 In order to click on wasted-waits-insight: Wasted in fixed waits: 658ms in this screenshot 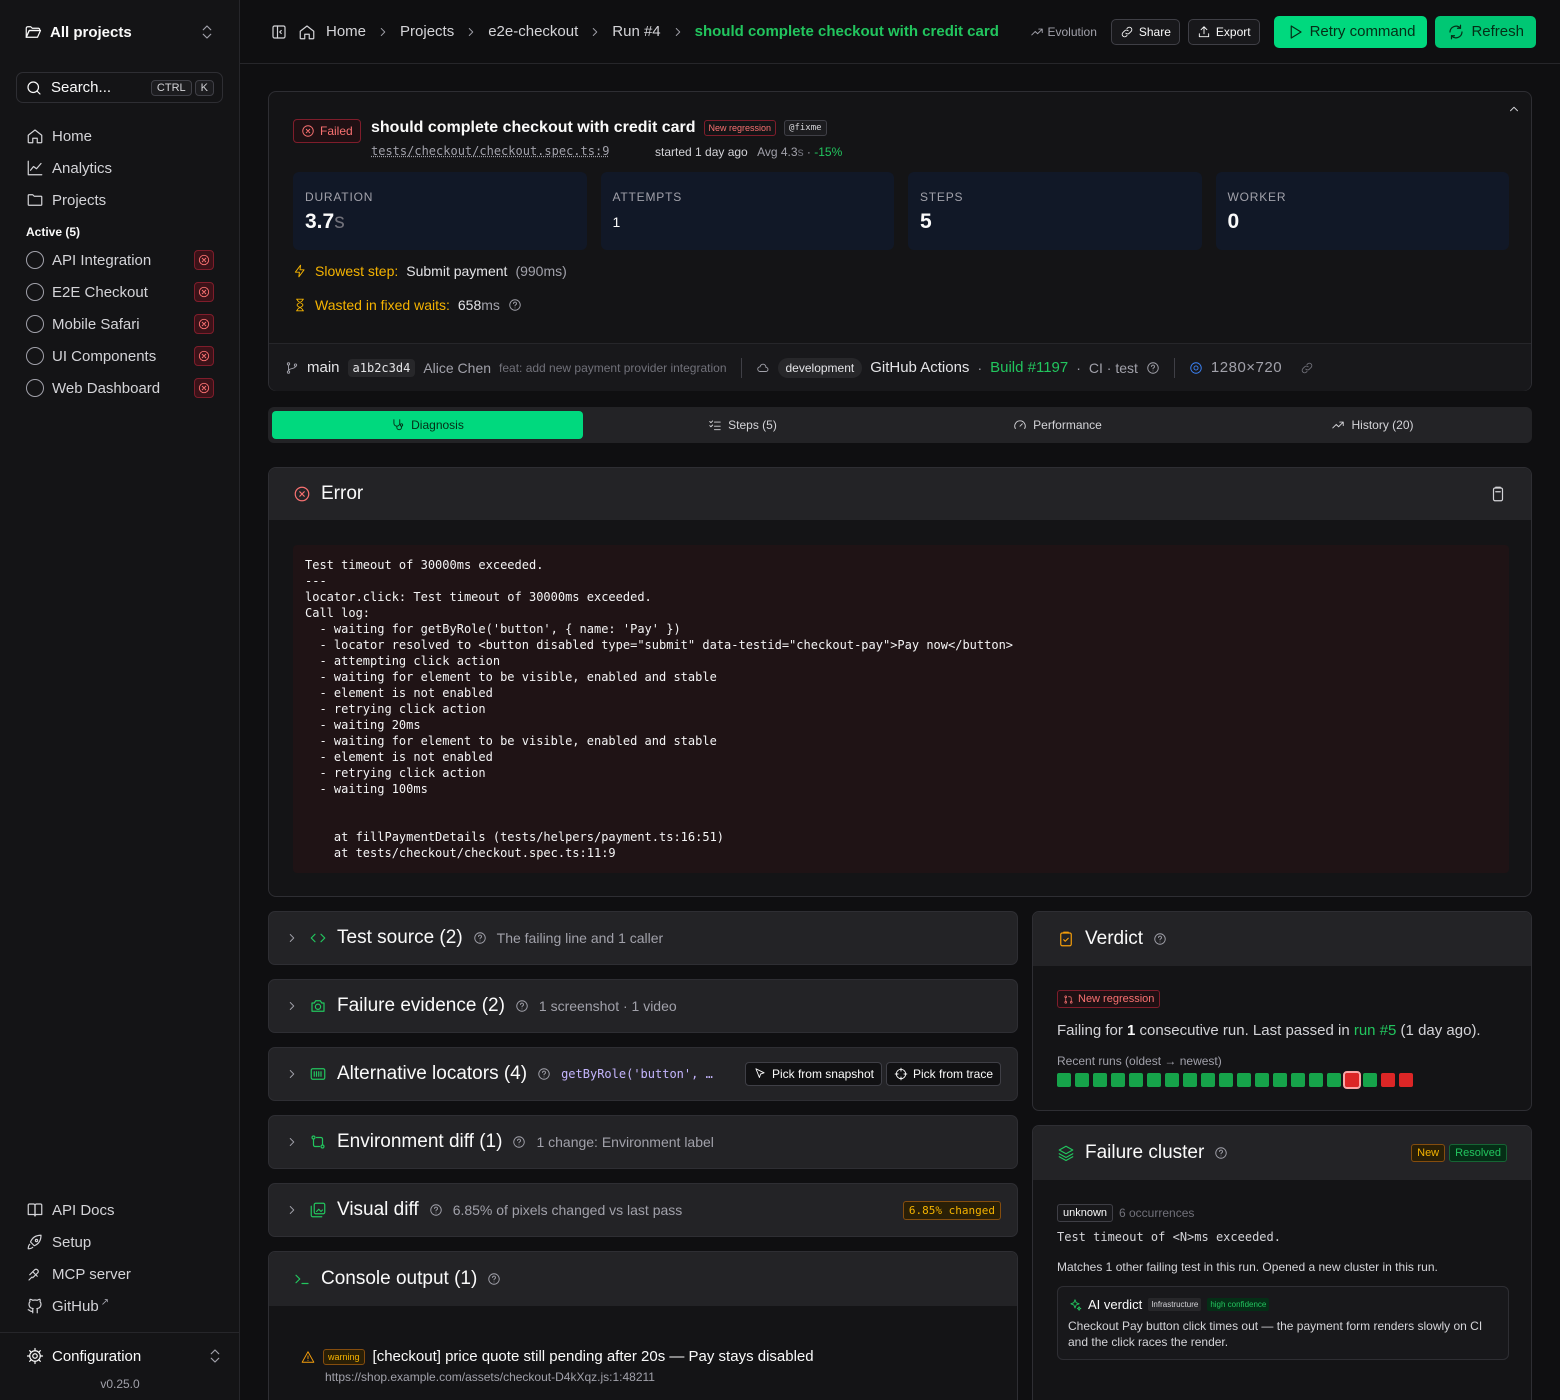, I will do `click(407, 305)`.